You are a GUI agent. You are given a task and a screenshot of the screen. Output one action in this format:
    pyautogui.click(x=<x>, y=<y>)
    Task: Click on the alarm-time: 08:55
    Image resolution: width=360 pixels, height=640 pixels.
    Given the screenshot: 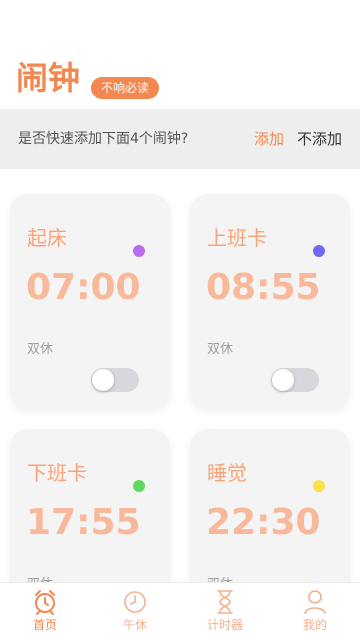 What is the action you would take?
    pyautogui.click(x=263, y=287)
    